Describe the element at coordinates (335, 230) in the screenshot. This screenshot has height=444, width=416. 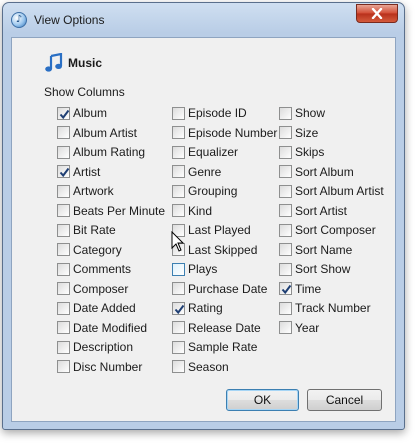
I see `checkbox-label: Sort Composer` at that location.